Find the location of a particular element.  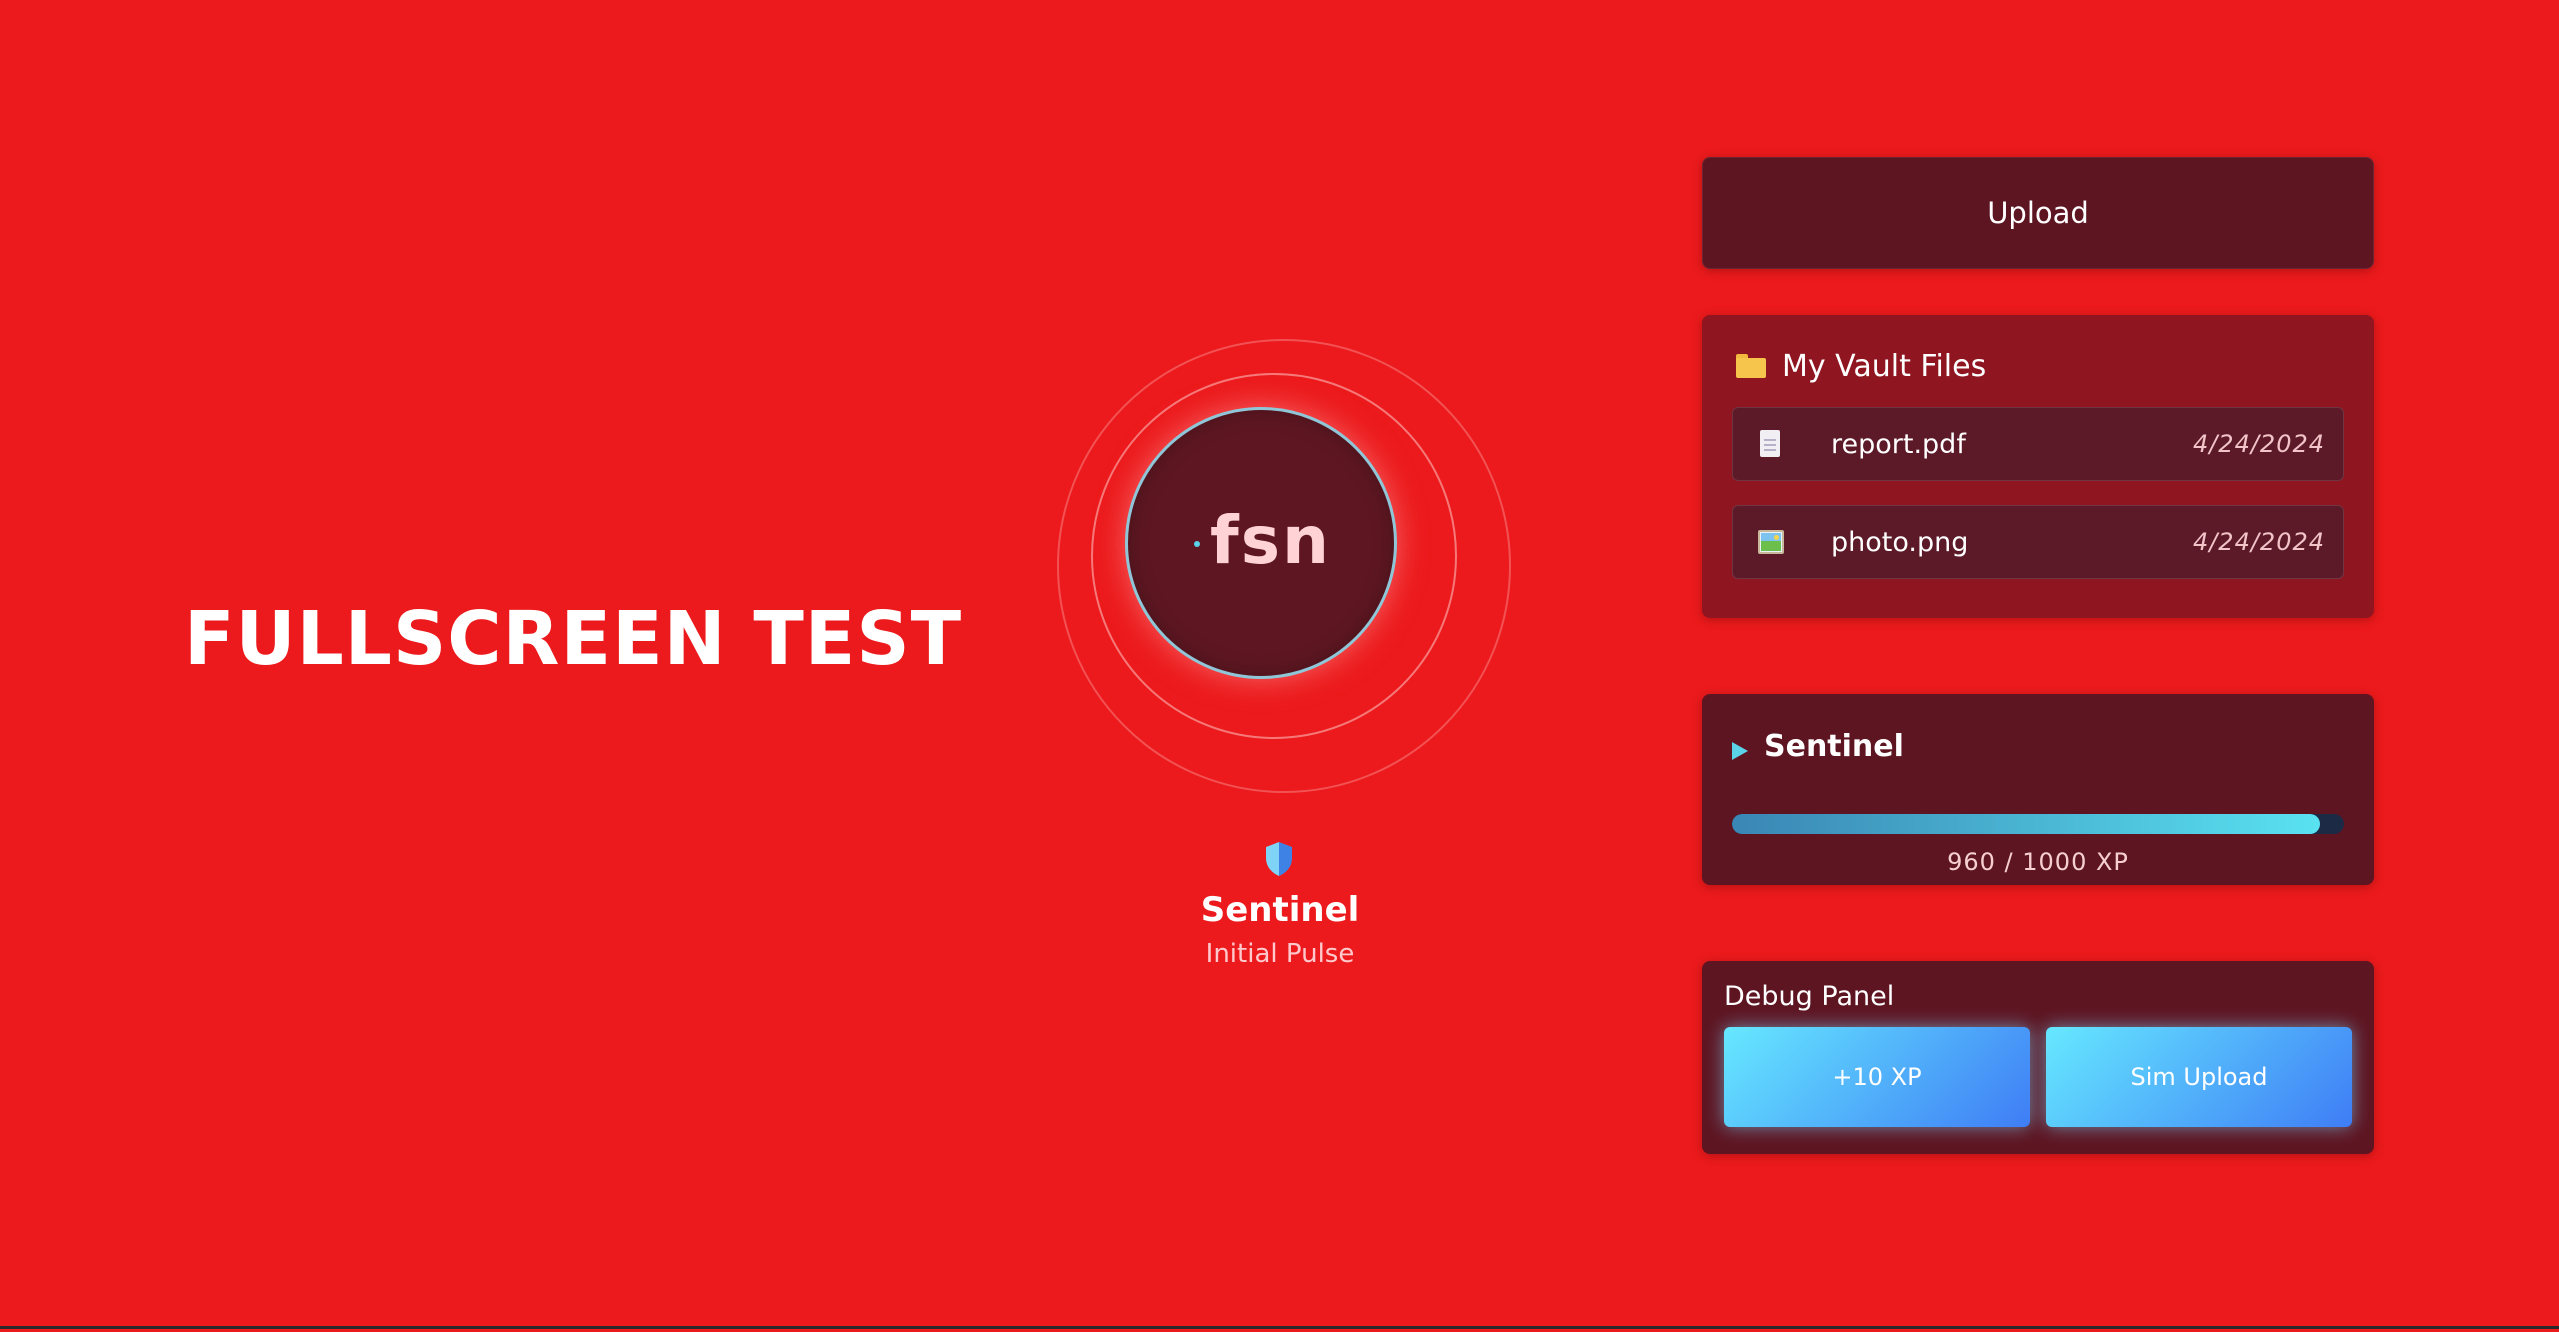

add-xp-button: +10 XP is located at coordinates (1877, 1077).